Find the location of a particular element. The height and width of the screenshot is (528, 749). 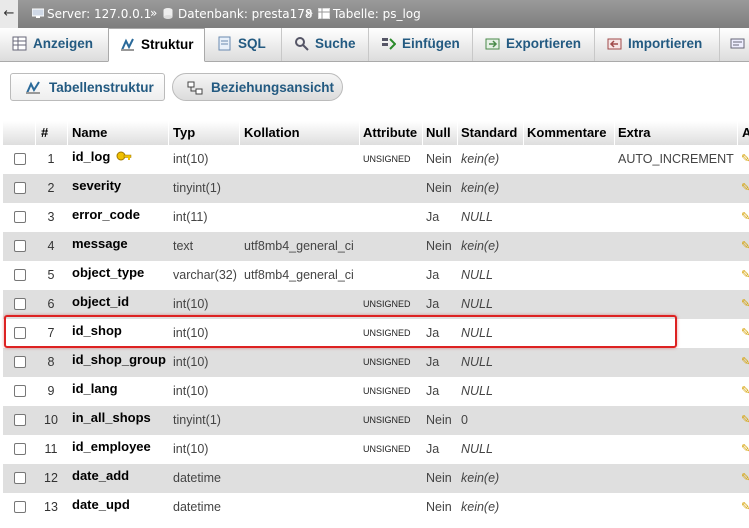

column-name: in_all_shops is located at coordinates (111, 417).